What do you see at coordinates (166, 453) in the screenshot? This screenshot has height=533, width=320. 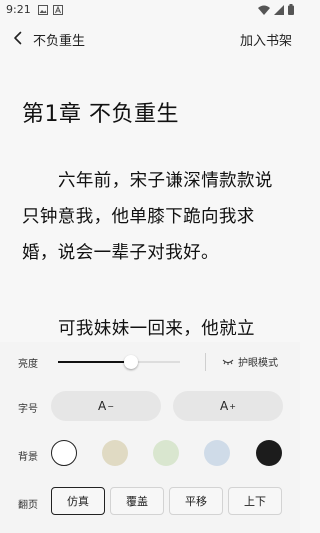 I see `background-swatch-green` at bounding box center [166, 453].